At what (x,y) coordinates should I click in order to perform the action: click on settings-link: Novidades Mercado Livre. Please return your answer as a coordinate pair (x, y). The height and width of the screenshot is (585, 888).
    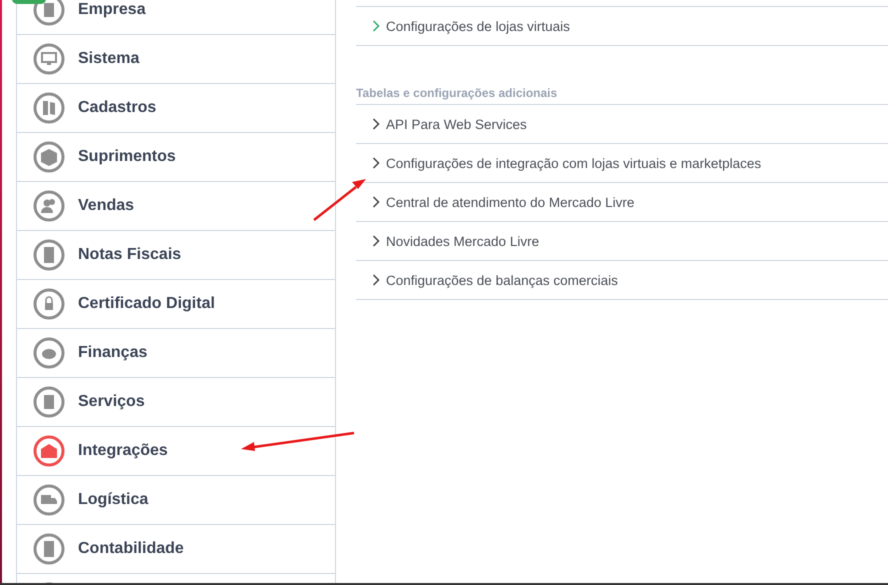
    Looking at the image, I should click on (622, 241).